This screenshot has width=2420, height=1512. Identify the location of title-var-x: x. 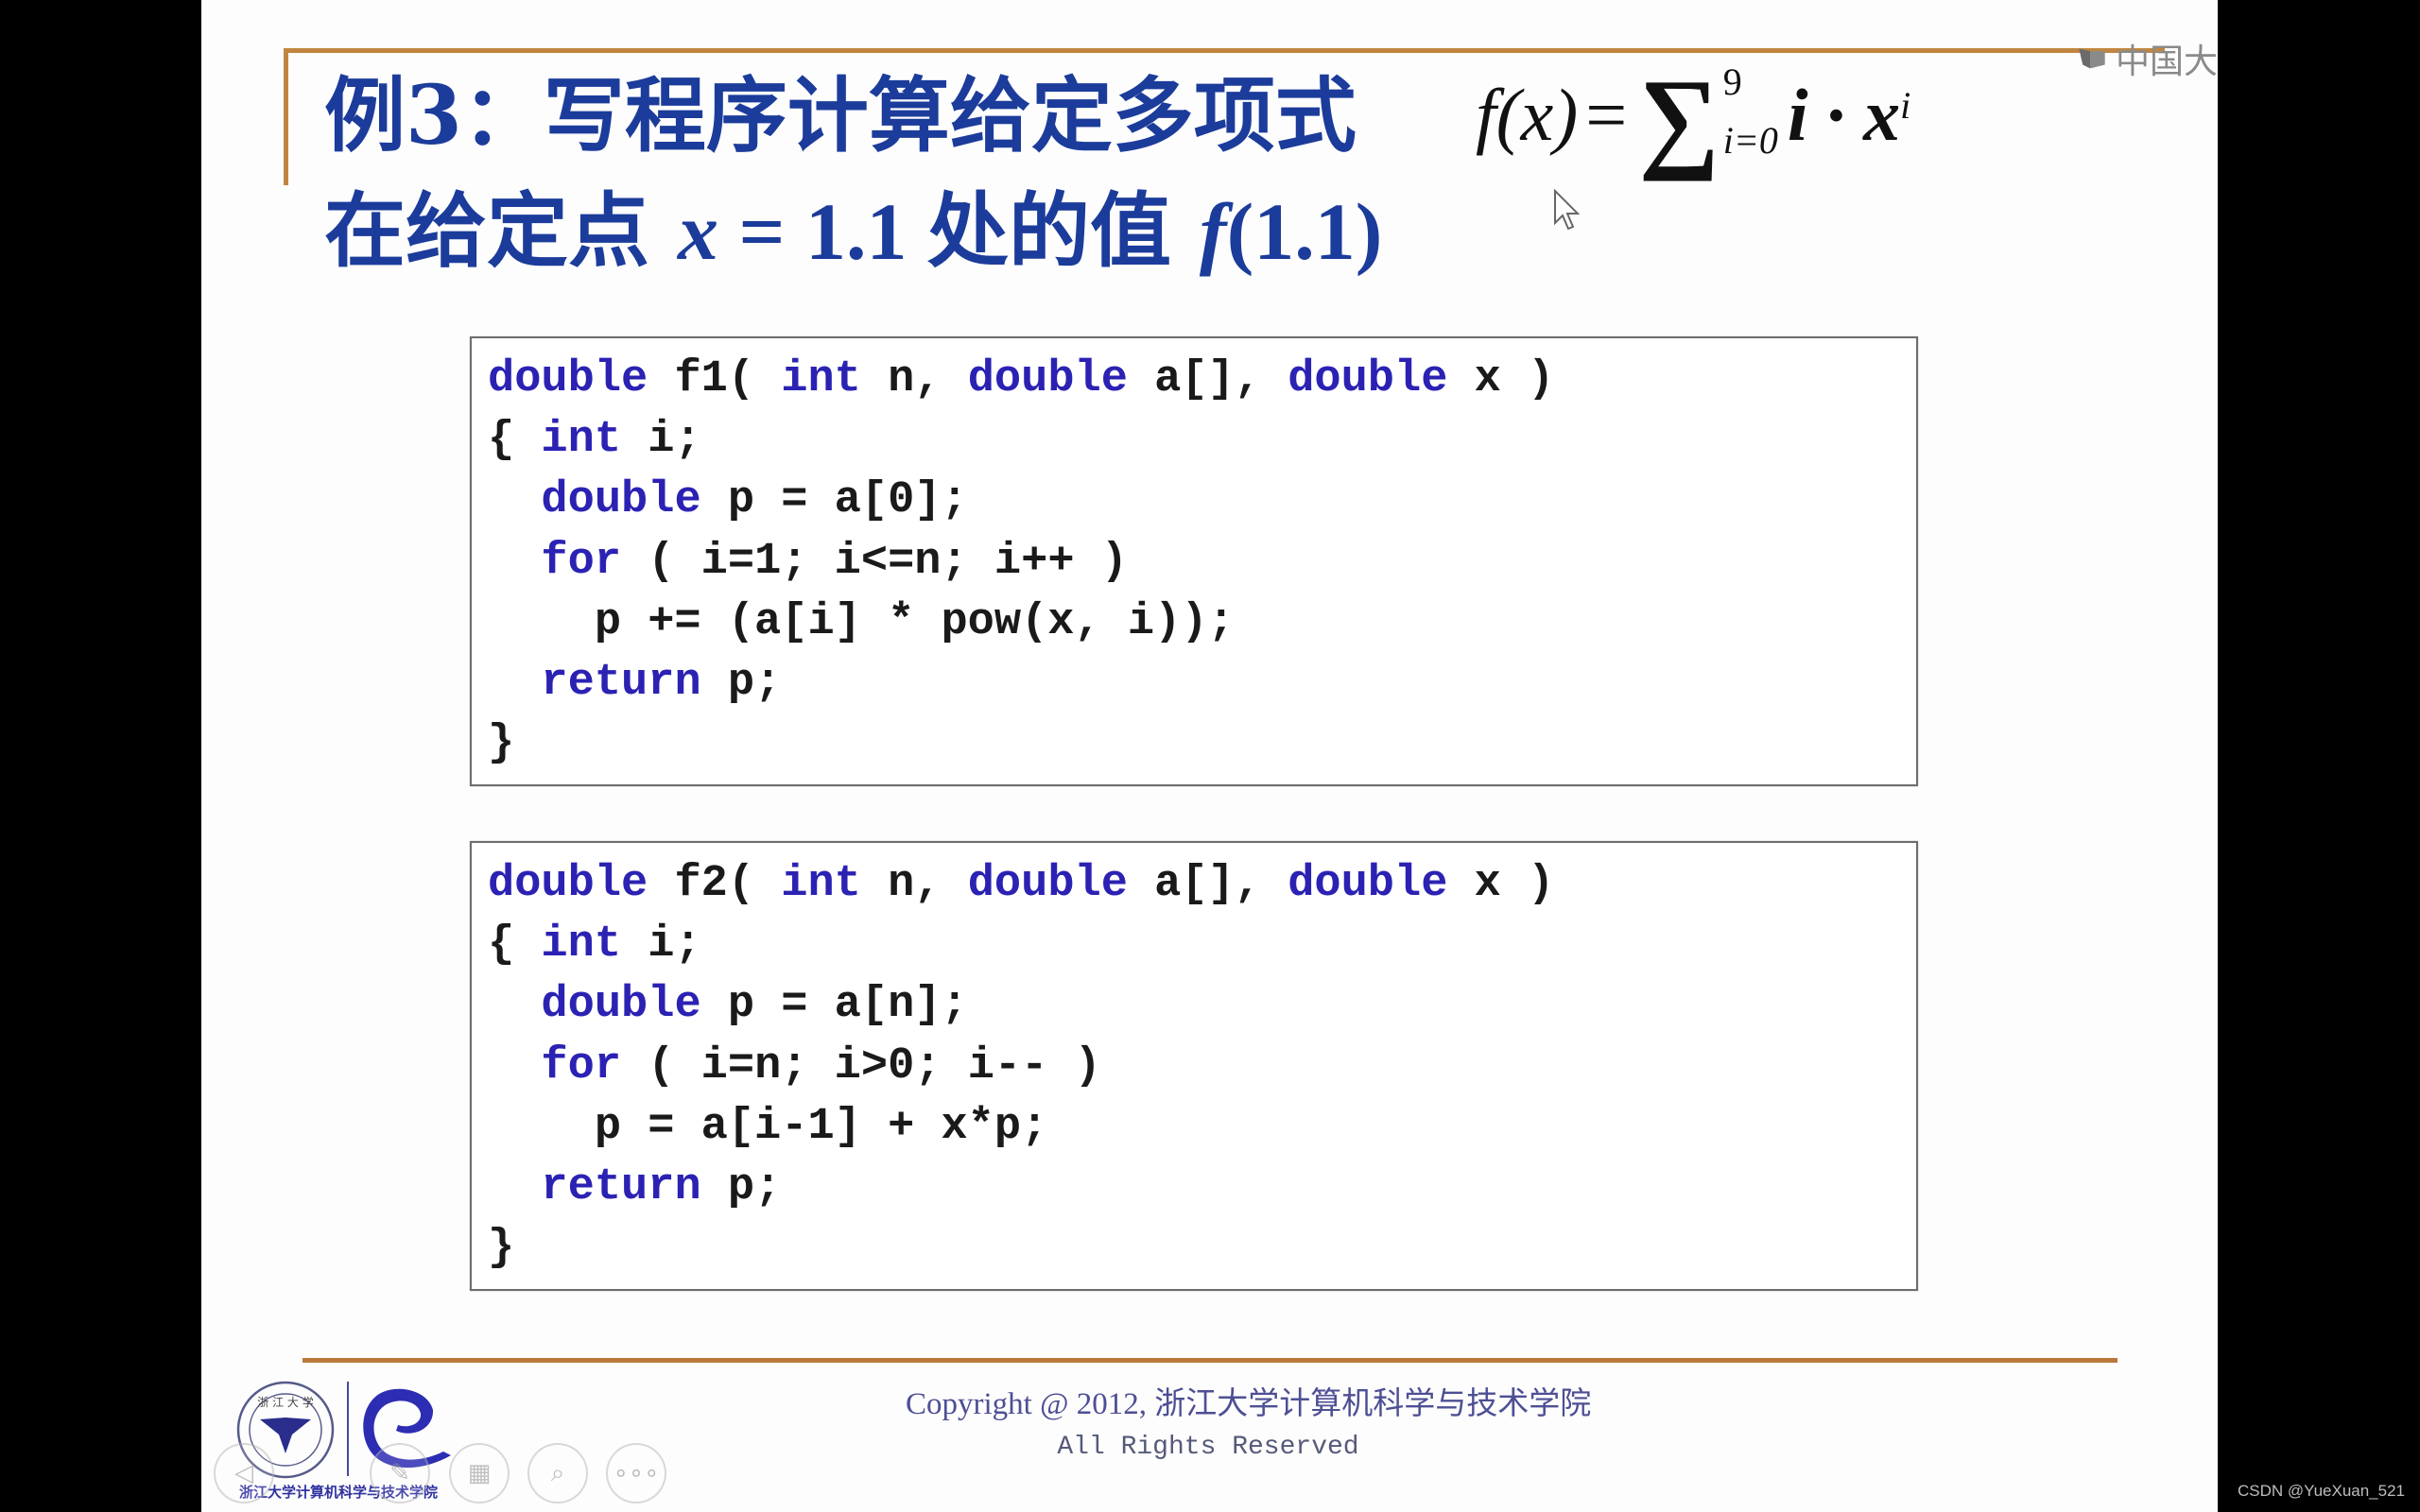
(697, 231).